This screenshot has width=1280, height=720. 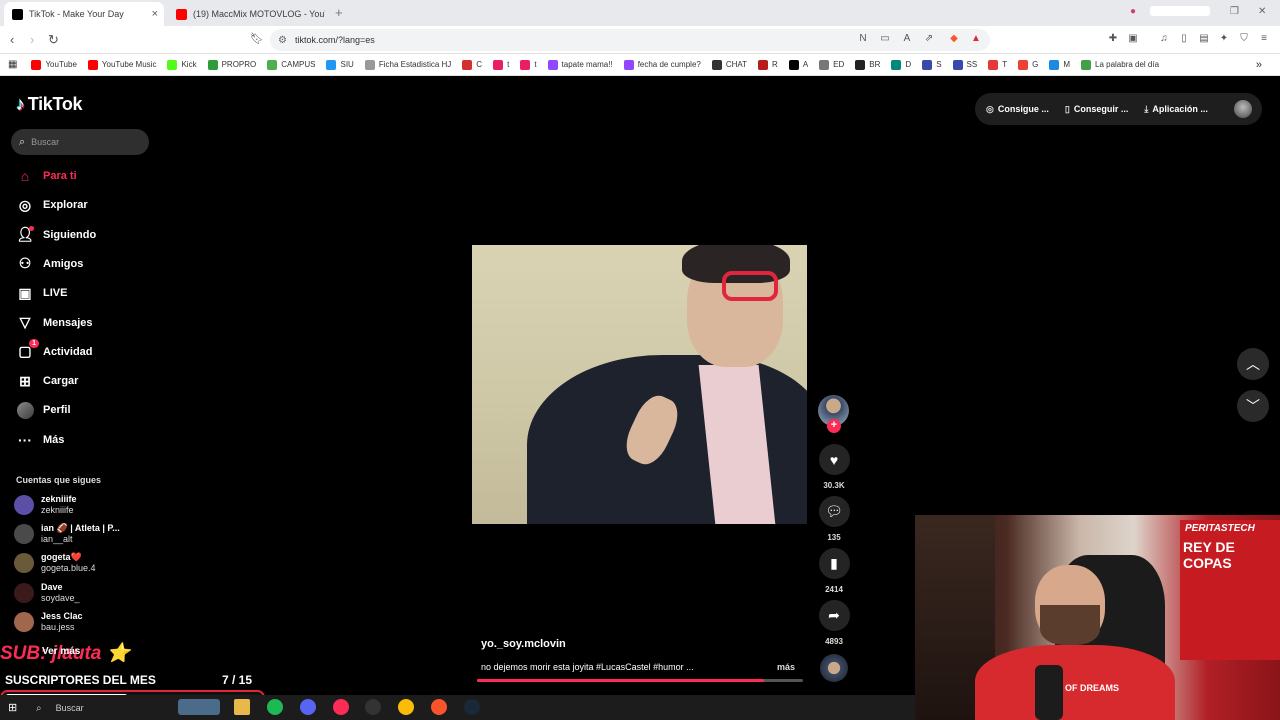 I want to click on bookmark-item: R, so click(x=768, y=64).